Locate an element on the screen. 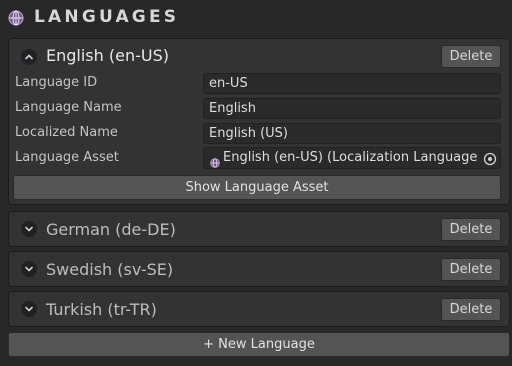  localized-name-input: English (US) is located at coordinates (352, 133).